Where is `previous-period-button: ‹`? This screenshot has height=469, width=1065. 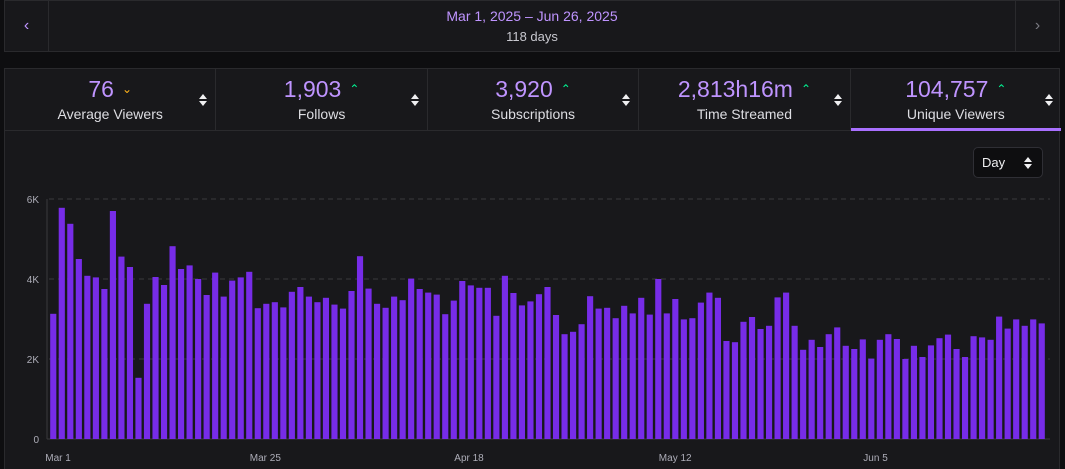
previous-period-button: ‹ is located at coordinates (27, 26).